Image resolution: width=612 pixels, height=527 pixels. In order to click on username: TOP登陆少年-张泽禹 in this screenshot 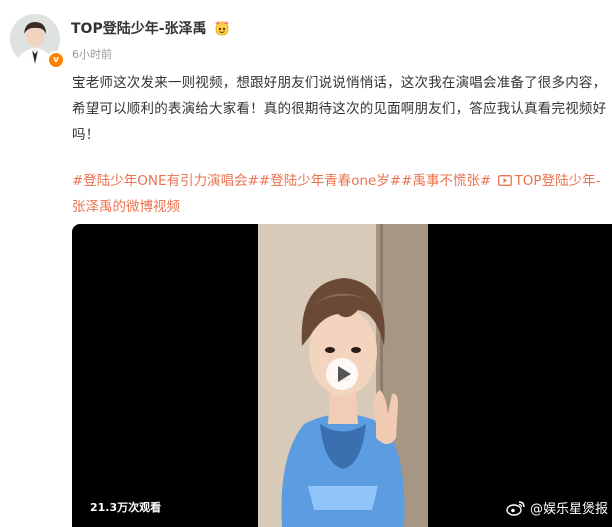, I will do `click(151, 28)`.